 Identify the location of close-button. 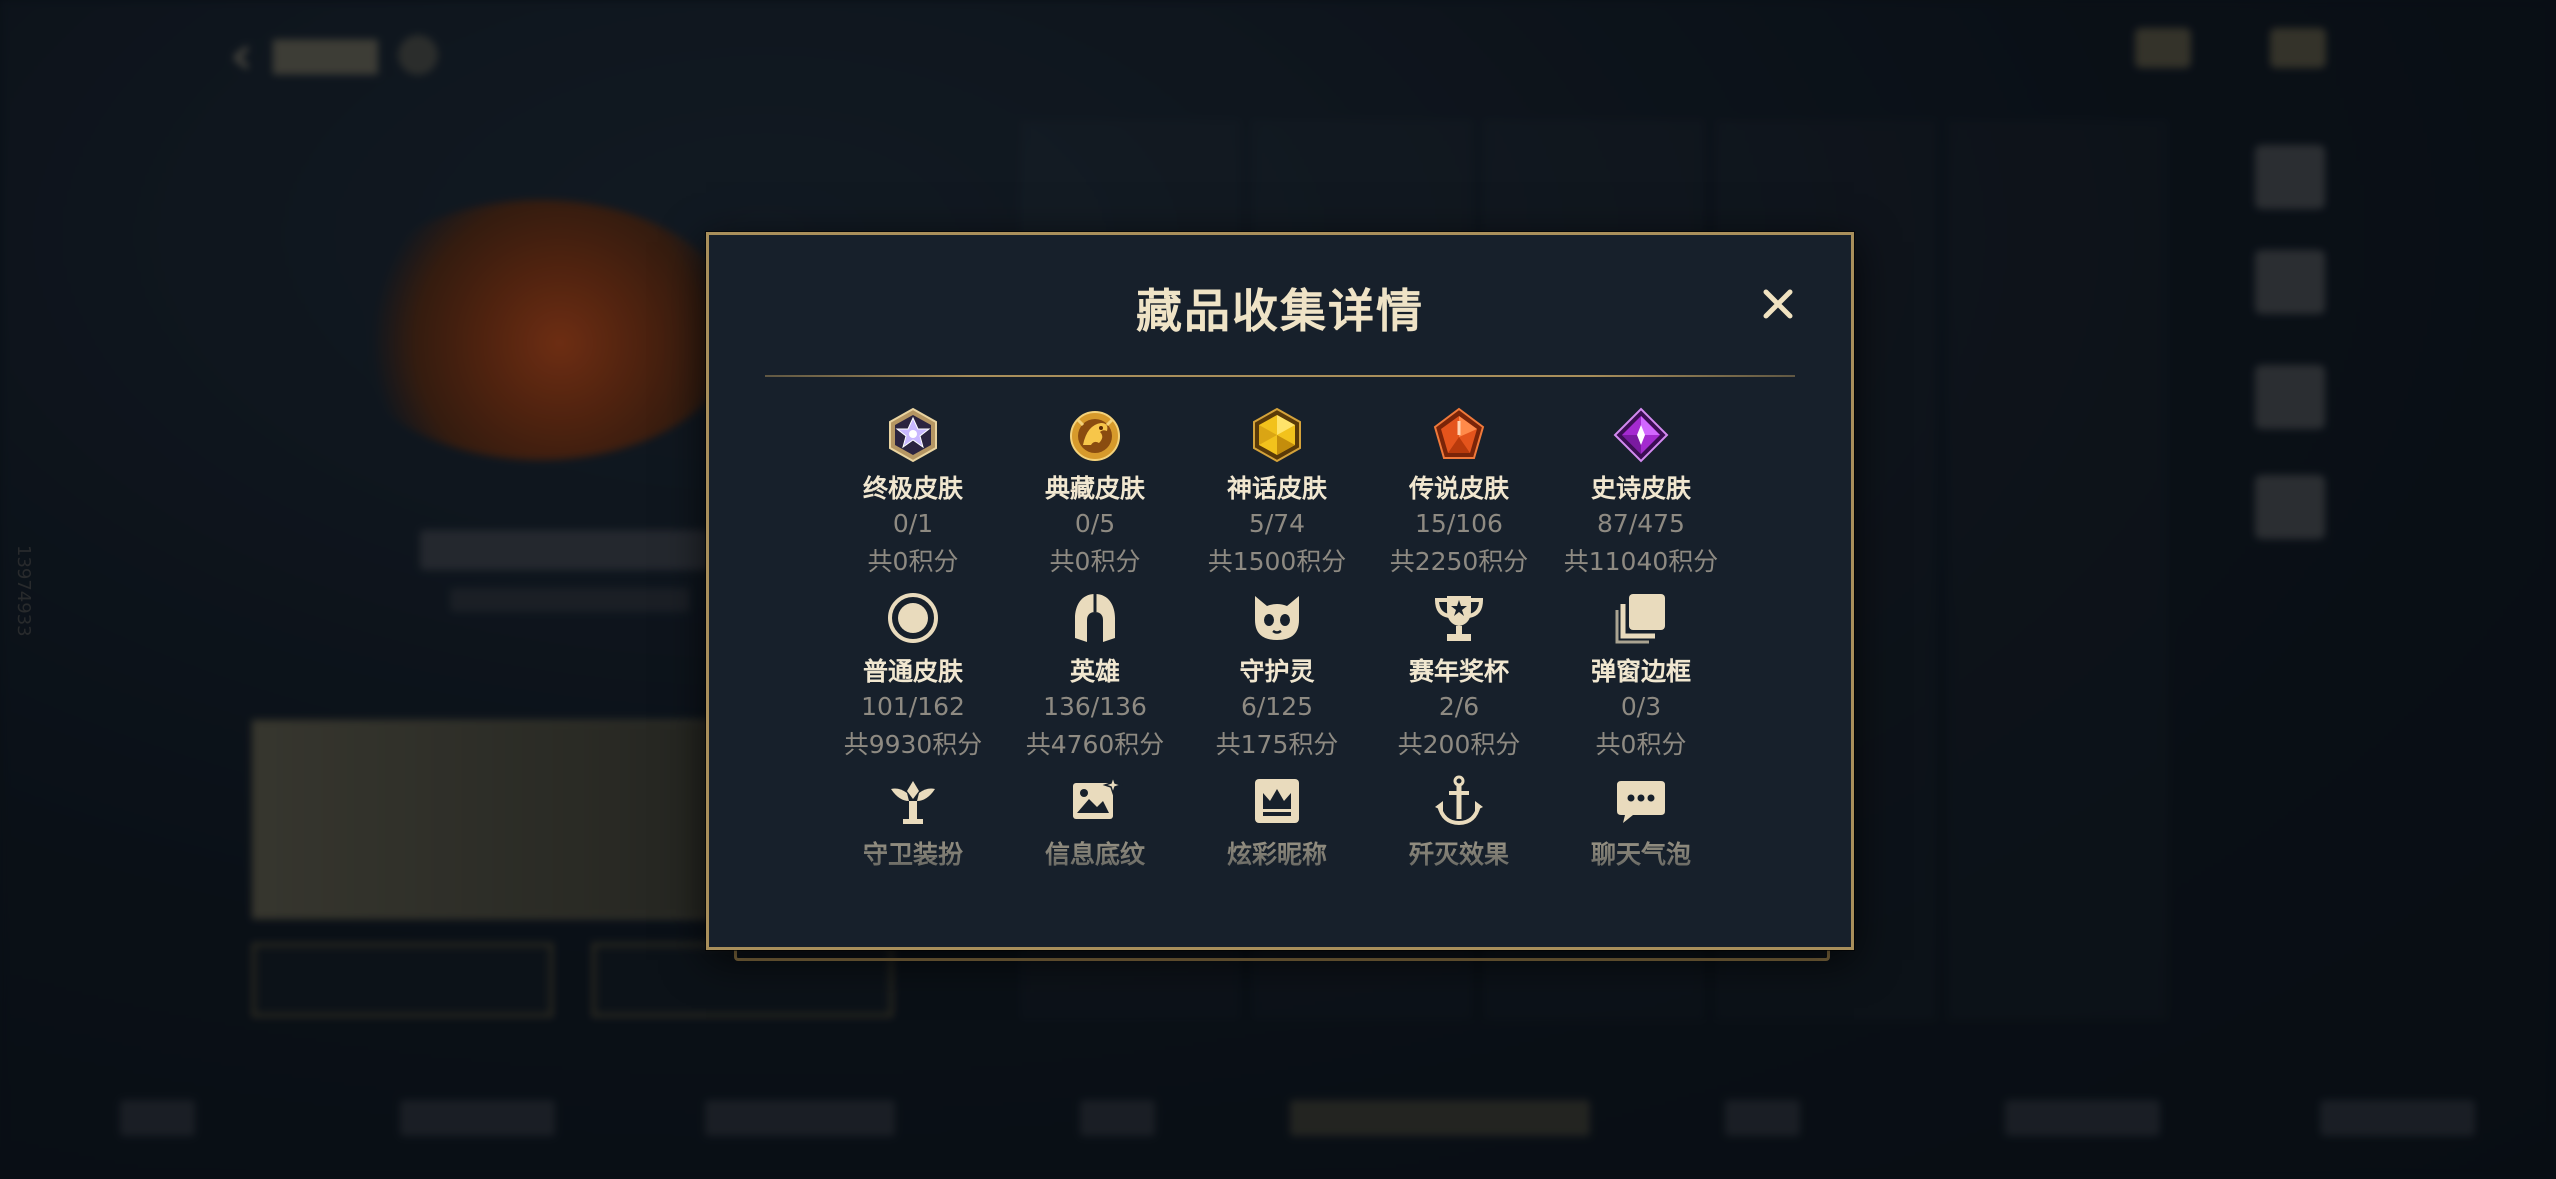
(1778, 304).